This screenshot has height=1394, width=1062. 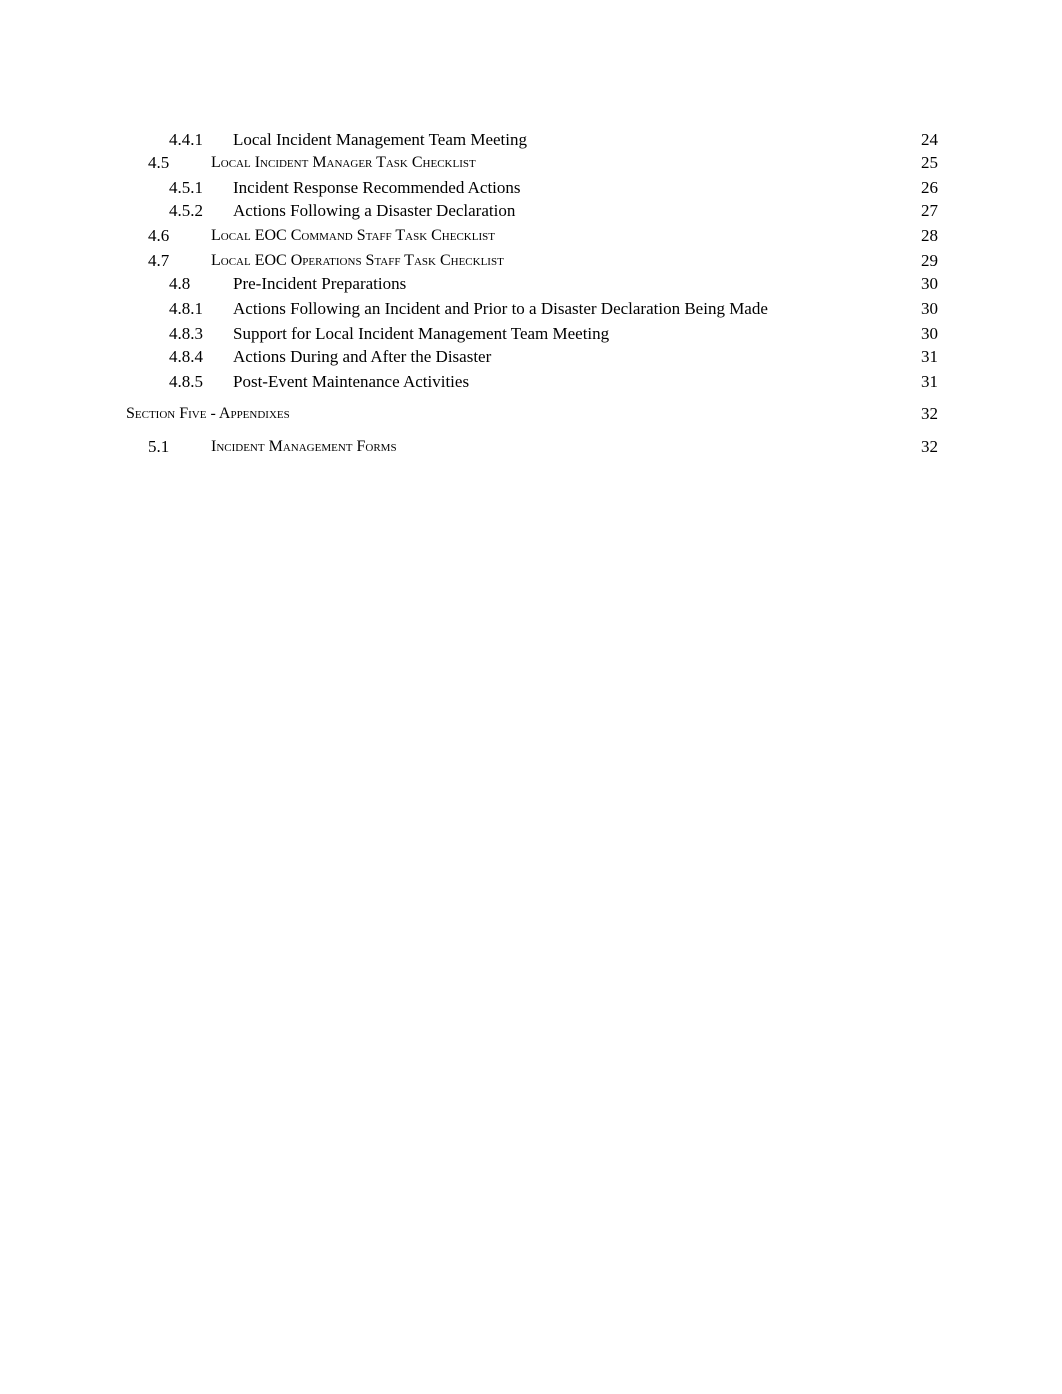 What do you see at coordinates (186, 381) in the screenshot?
I see `toc-entry-number: 4.8.5` at bounding box center [186, 381].